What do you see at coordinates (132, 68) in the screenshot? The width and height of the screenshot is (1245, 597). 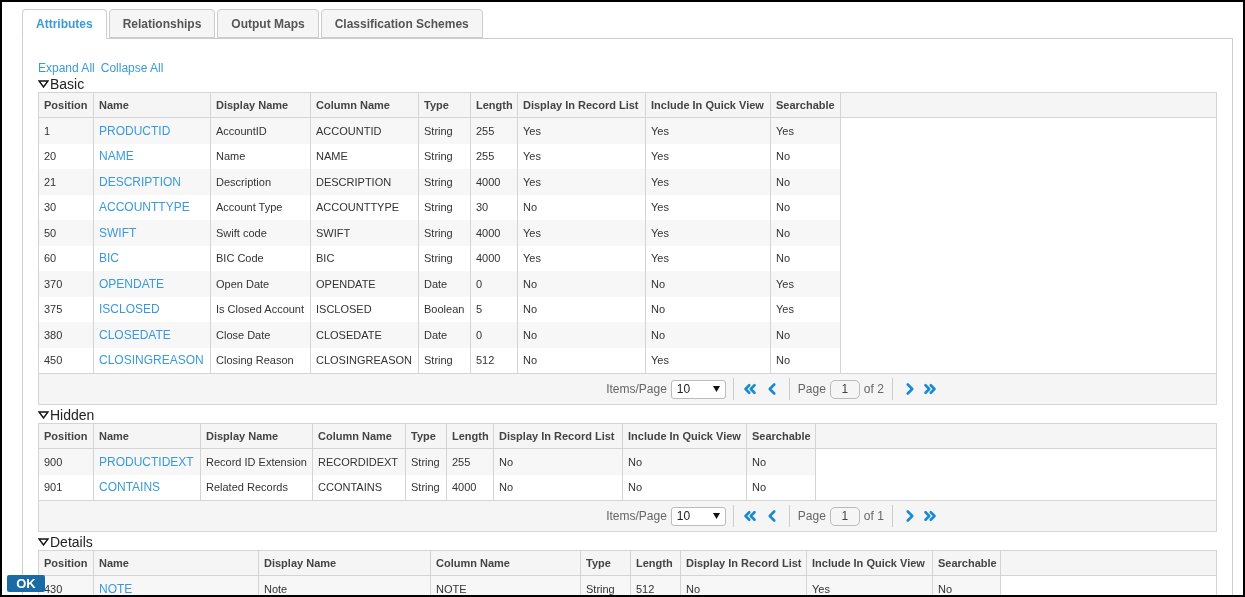 I see `toggle-link: Collapse All` at bounding box center [132, 68].